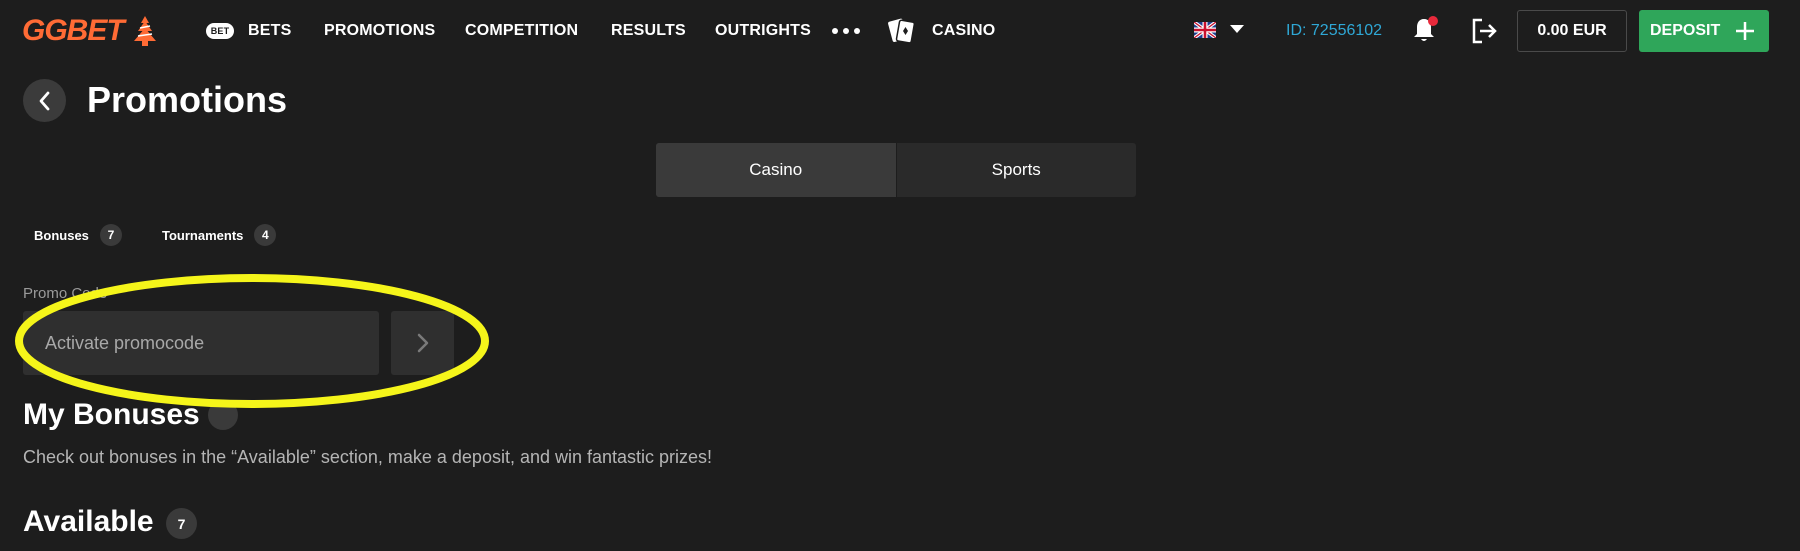  I want to click on category-tabs: Casino Sports, so click(896, 170).